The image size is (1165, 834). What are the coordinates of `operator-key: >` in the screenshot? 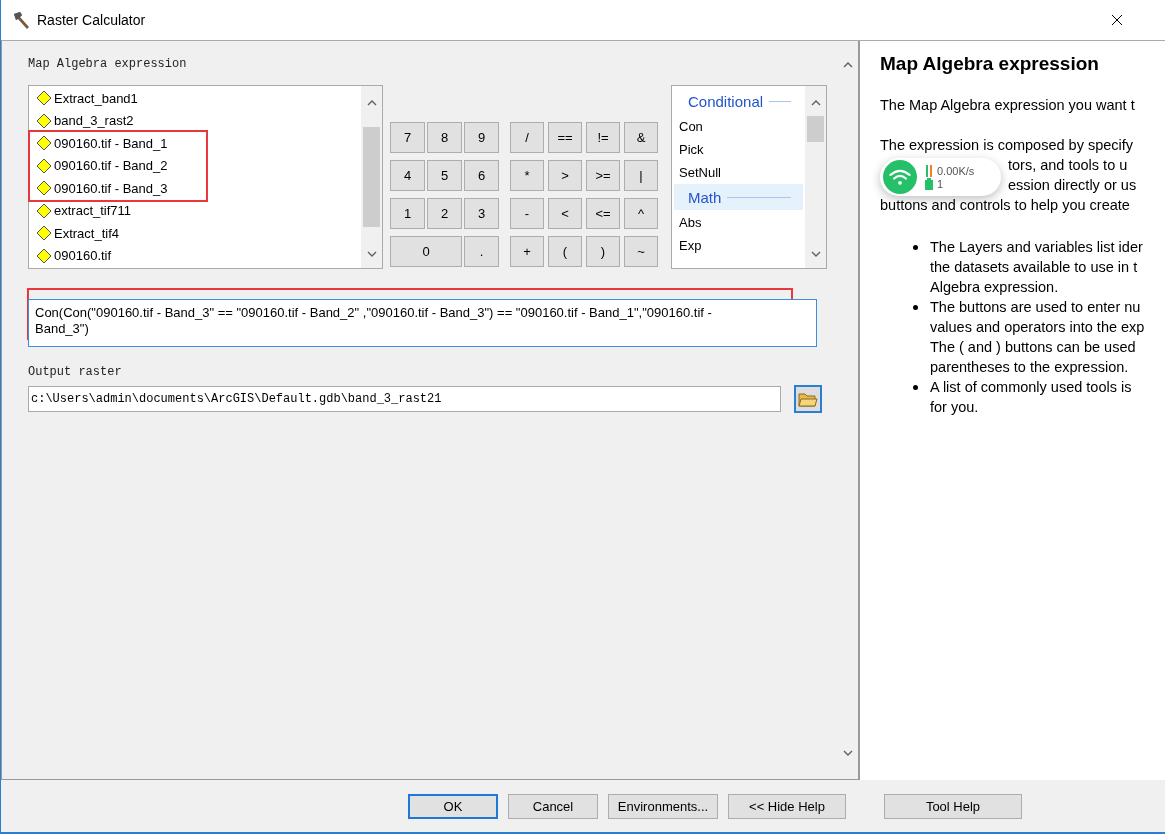 It's located at (565, 175).